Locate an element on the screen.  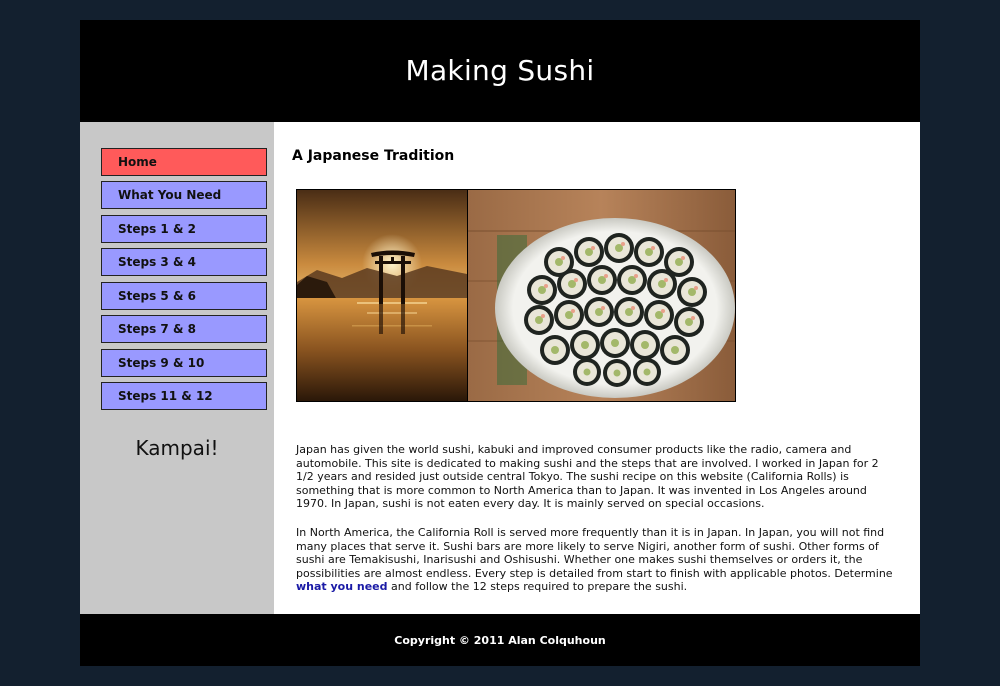
nav-steps-1-2: Steps 1 & 2 is located at coordinates (184, 229).